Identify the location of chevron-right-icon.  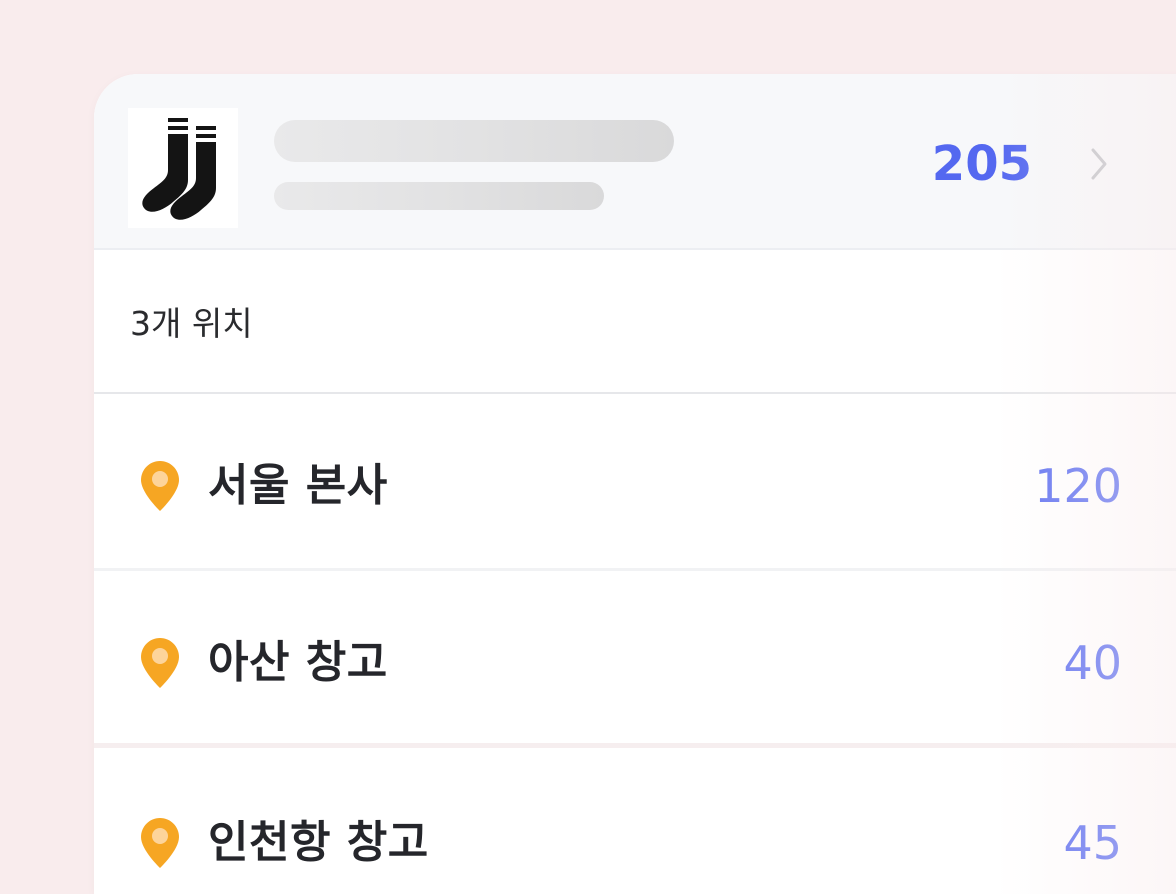
(1100, 164).